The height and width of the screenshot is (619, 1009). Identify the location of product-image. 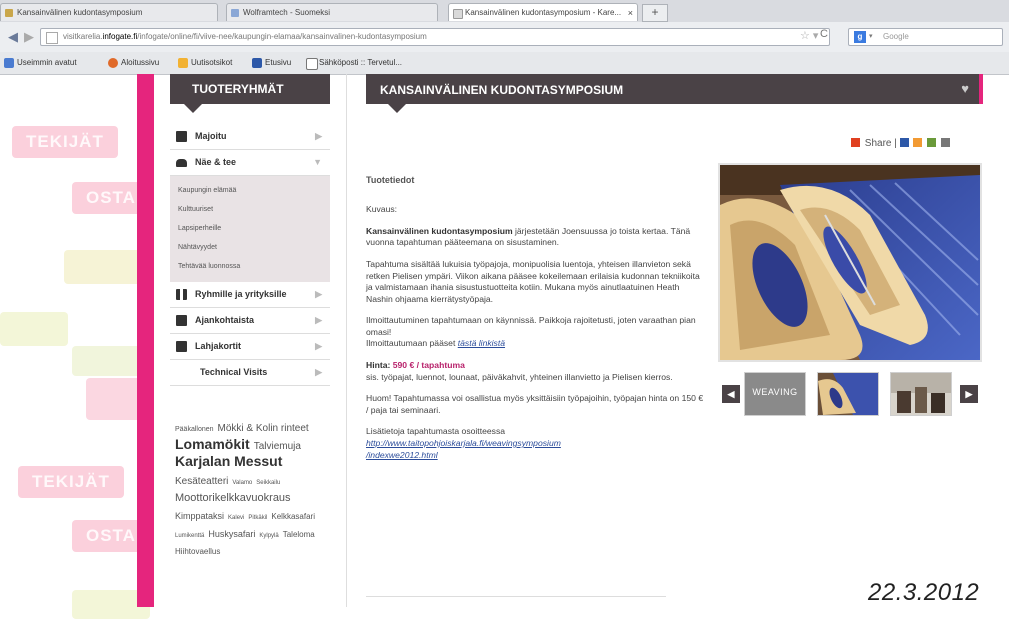
(850, 262).